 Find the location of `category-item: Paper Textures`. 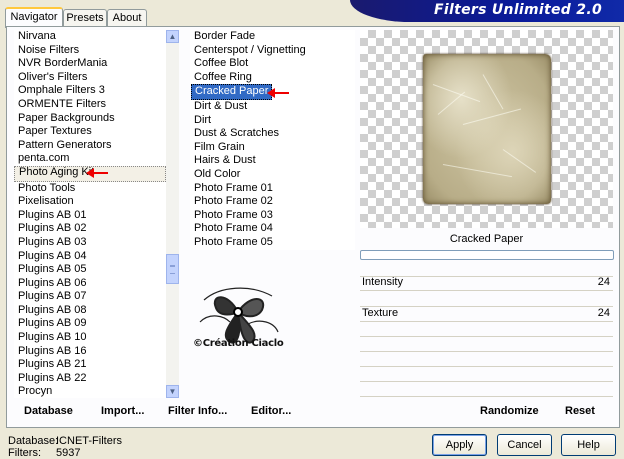

category-item: Paper Textures is located at coordinates (90, 132).